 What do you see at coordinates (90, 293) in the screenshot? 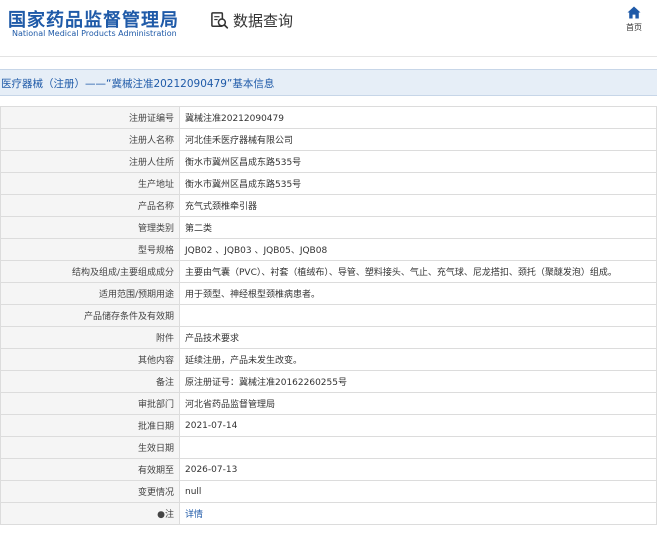
I see `field-label: 适用范围/预期用途` at bounding box center [90, 293].